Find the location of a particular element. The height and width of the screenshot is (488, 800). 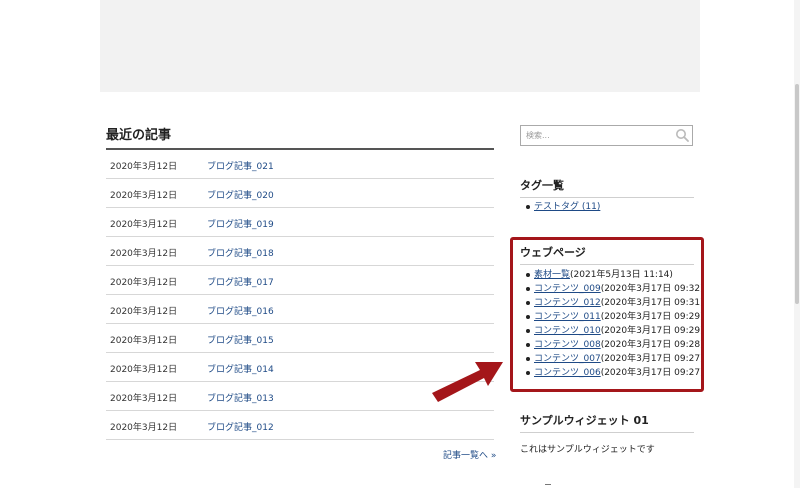

page-scrollbar is located at coordinates (797, 244).